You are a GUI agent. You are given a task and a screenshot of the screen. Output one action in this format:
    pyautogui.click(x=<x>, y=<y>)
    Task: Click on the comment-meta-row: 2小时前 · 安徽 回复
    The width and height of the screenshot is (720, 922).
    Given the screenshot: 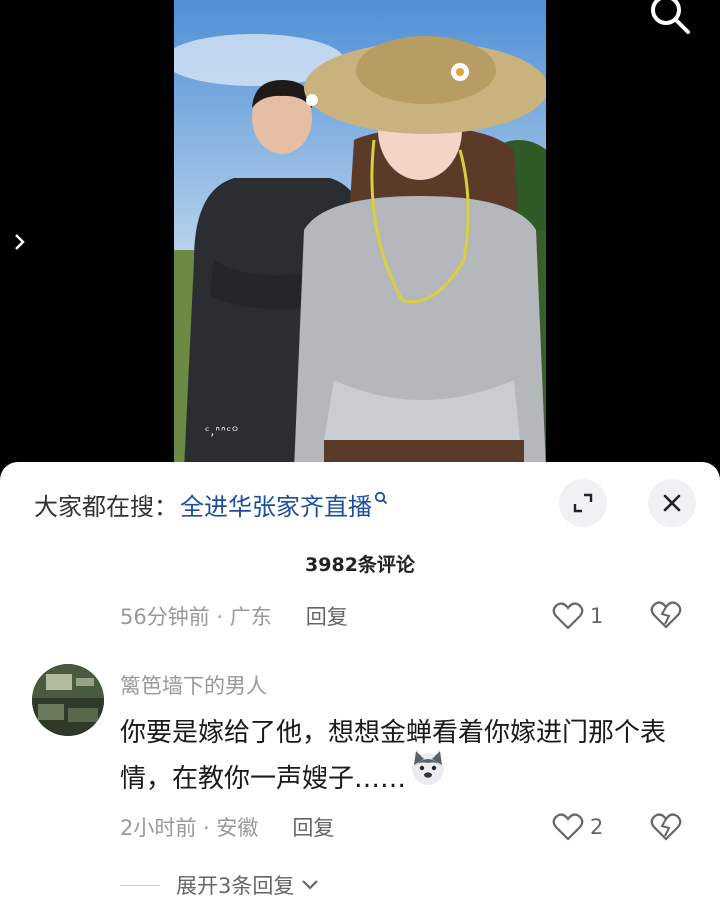 What is the action you would take?
    pyautogui.click(x=227, y=827)
    